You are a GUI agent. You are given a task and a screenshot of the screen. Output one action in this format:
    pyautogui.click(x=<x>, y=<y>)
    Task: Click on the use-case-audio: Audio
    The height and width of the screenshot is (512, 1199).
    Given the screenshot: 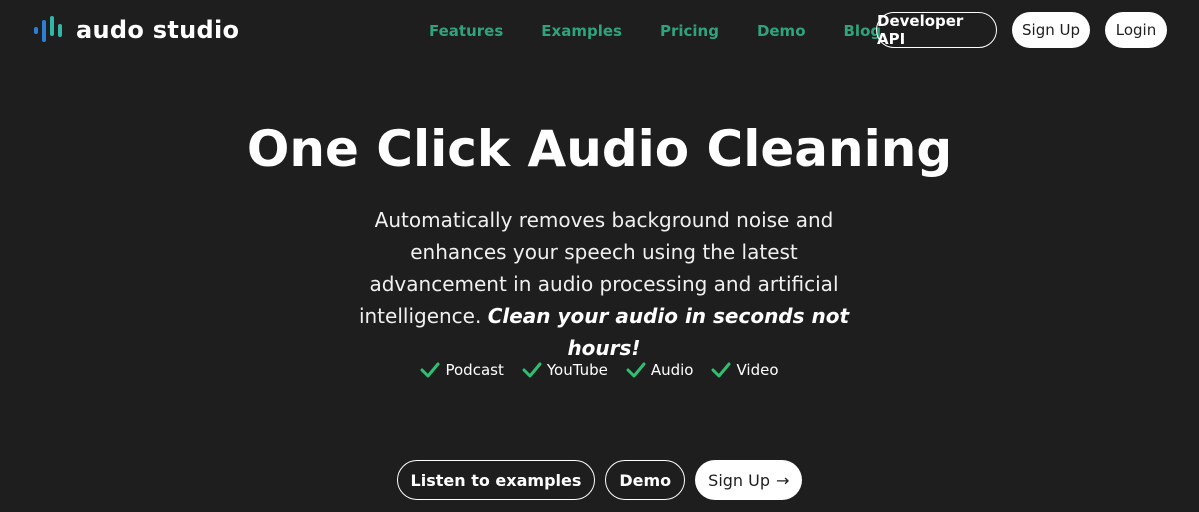 What is the action you would take?
    pyautogui.click(x=660, y=370)
    